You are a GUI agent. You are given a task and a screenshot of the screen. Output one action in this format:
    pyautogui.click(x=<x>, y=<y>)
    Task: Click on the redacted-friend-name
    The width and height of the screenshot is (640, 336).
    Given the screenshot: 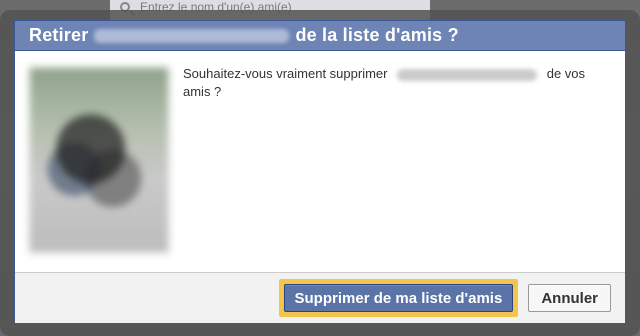 What is the action you would take?
    pyautogui.click(x=192, y=35)
    